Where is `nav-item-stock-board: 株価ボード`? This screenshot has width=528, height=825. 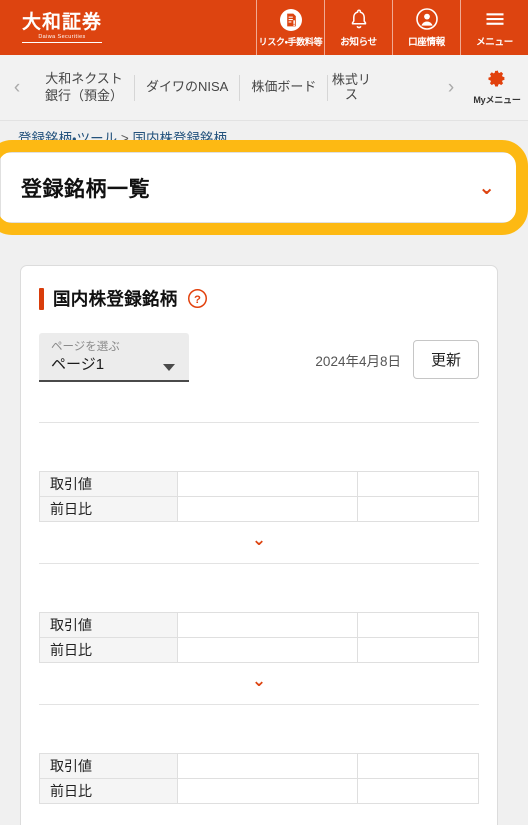
nav-item-stock-board: 株価ボード is located at coordinates (283, 88).